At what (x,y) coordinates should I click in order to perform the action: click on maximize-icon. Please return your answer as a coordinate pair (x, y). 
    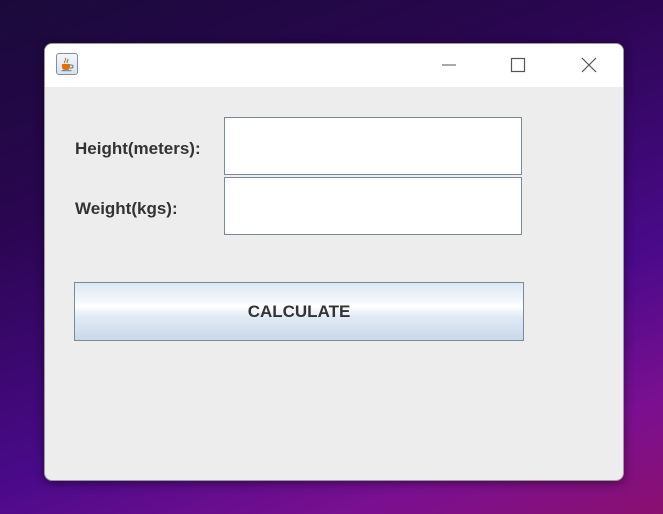
    Looking at the image, I should click on (518, 65).